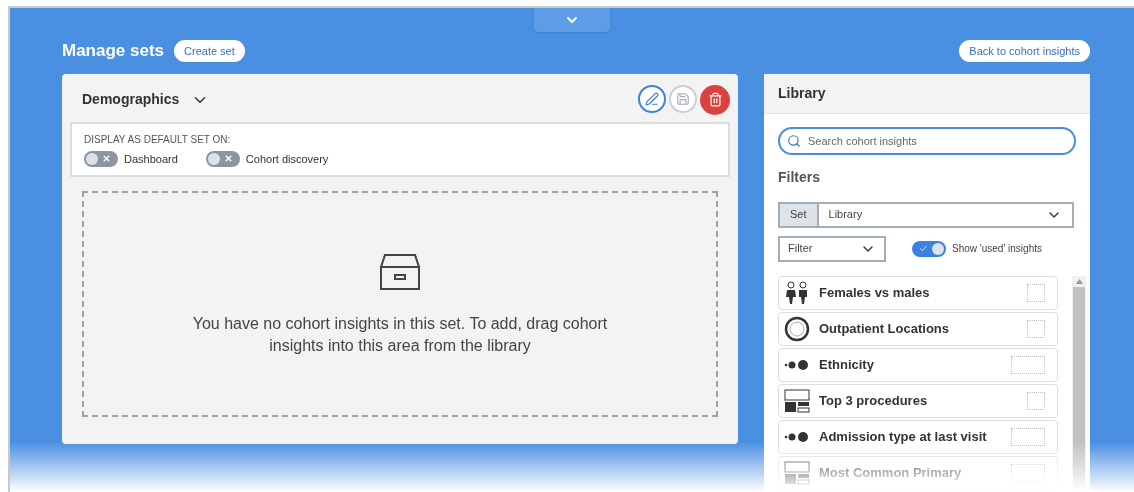 The height and width of the screenshot is (492, 1134). I want to click on edit-button, so click(652, 98).